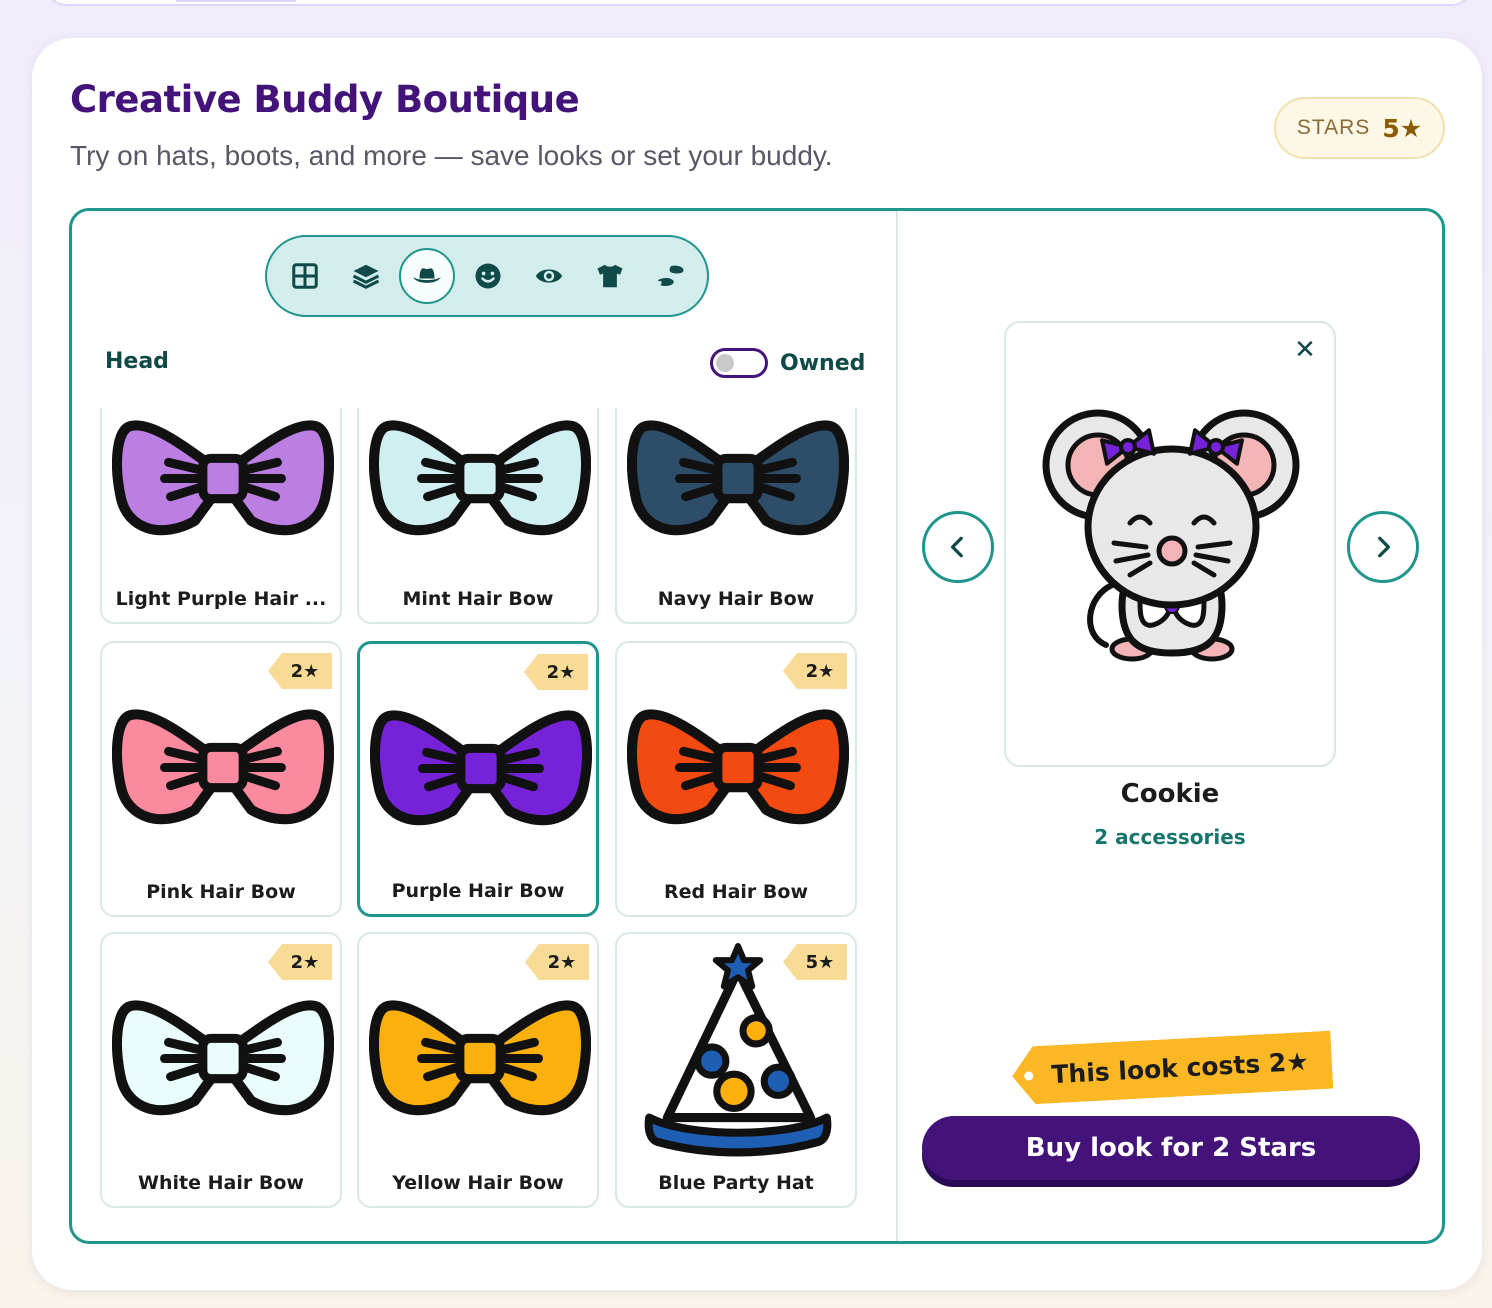 The image size is (1492, 1308). What do you see at coordinates (549, 276) in the screenshot?
I see `eye-icon` at bounding box center [549, 276].